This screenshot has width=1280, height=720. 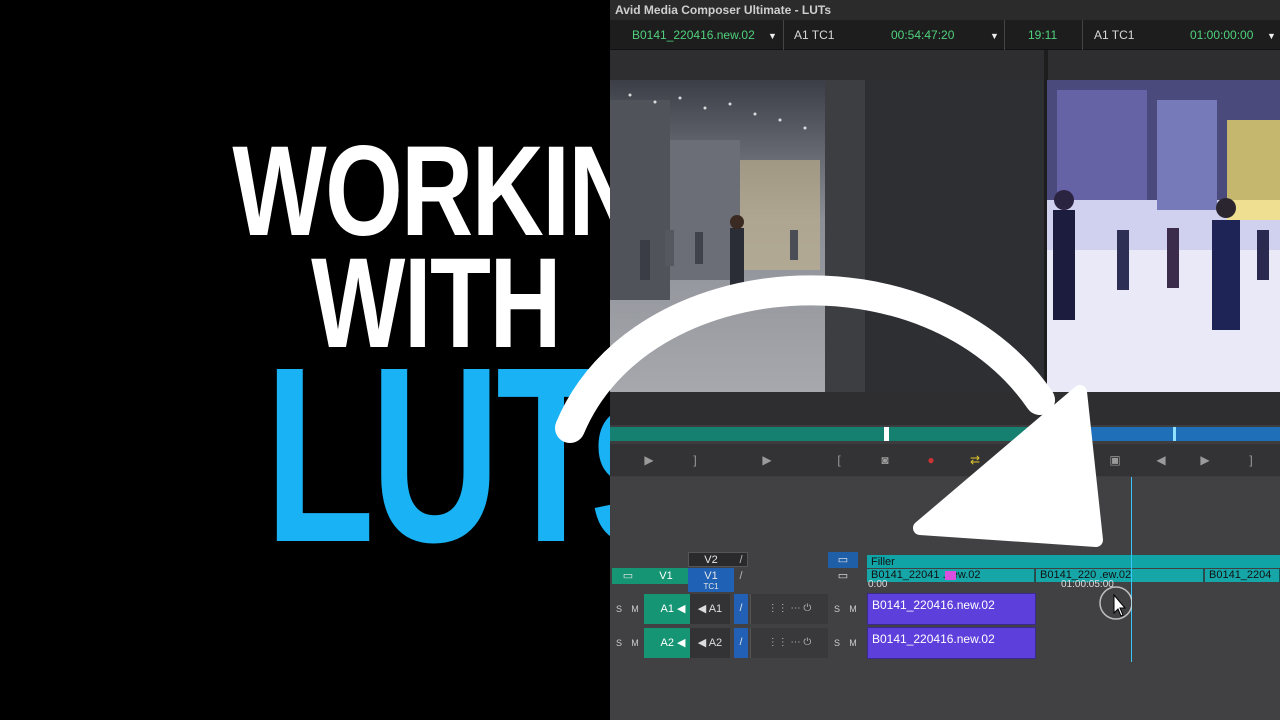 I want to click on v1-monitor-icon: ▭, so click(x=843, y=576).